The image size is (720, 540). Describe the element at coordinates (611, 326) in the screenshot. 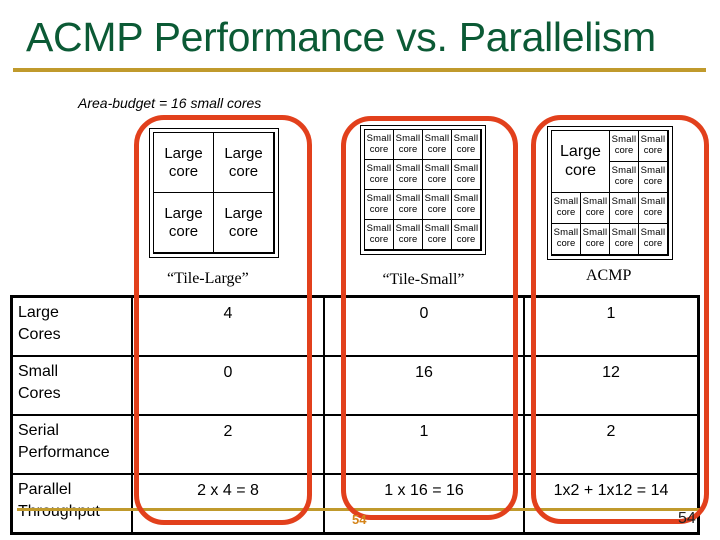

I see `cell-acmp: 1` at that location.